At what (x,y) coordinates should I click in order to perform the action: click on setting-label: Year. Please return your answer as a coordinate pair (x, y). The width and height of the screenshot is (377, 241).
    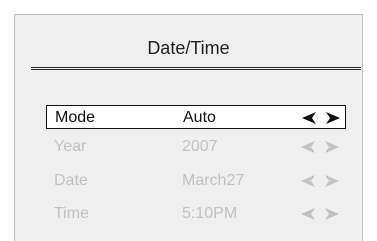
    Looking at the image, I should click on (70, 146).